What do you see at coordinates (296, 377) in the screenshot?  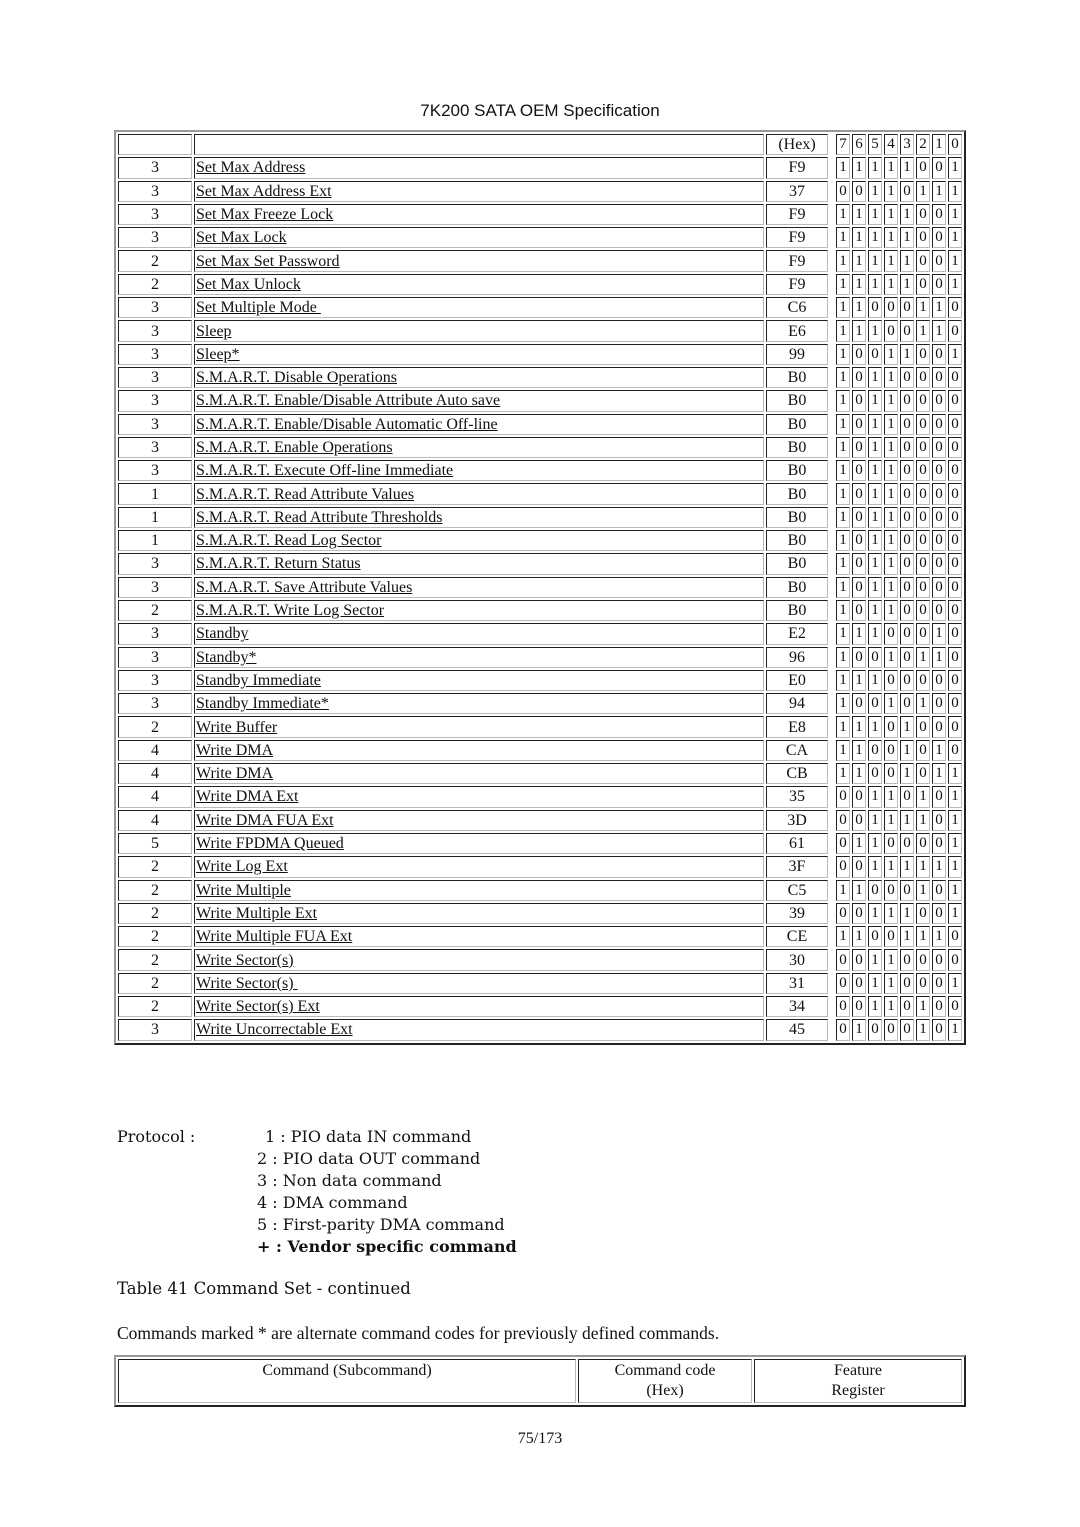 I see `command-link: S.M.A.R.T. Disable Operations` at bounding box center [296, 377].